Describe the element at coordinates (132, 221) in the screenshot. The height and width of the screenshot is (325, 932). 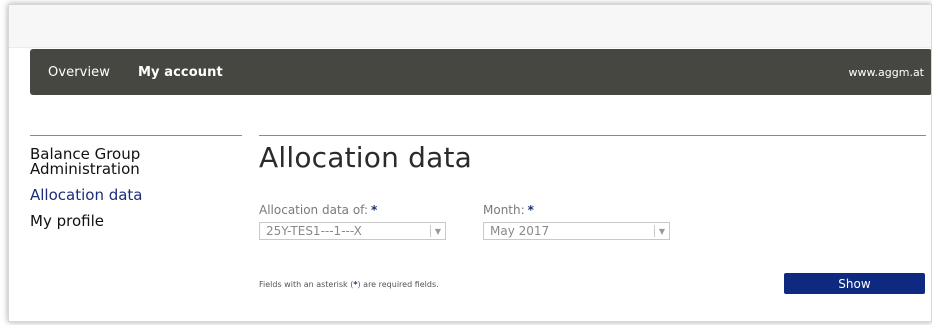
I see `sidebar-item-my-profile: My profile` at that location.